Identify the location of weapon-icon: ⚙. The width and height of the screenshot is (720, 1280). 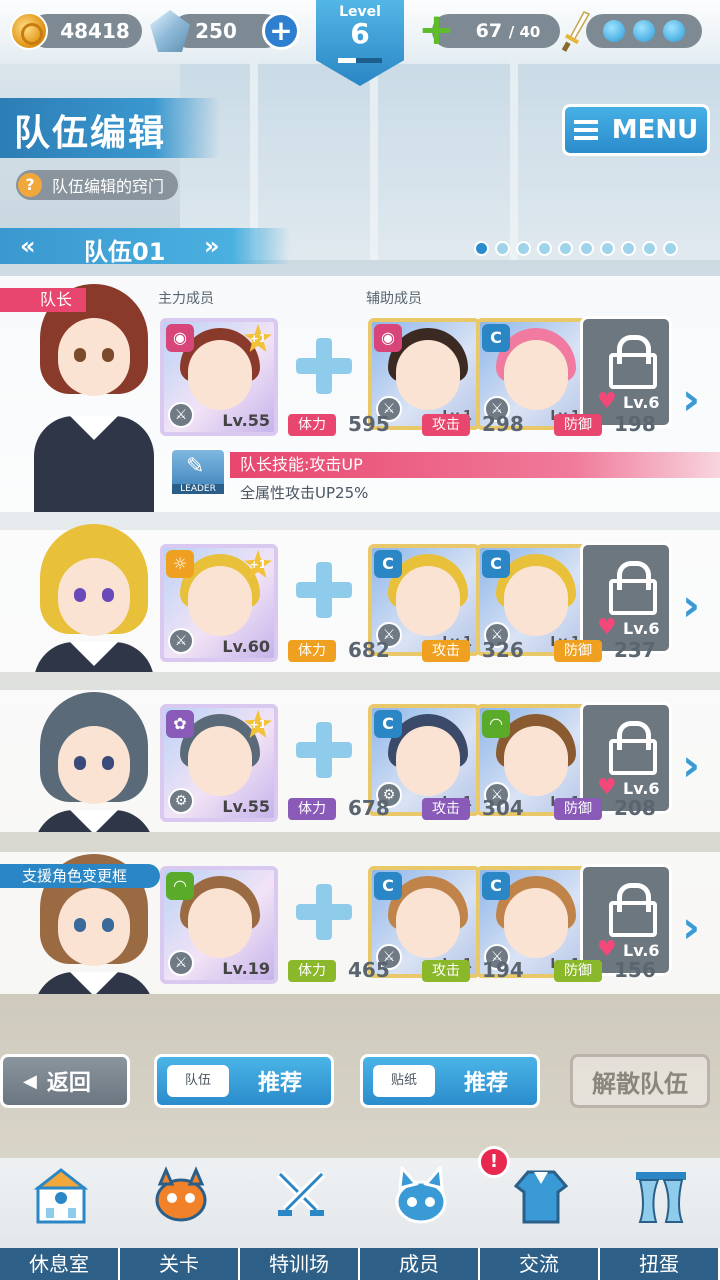
(181, 801).